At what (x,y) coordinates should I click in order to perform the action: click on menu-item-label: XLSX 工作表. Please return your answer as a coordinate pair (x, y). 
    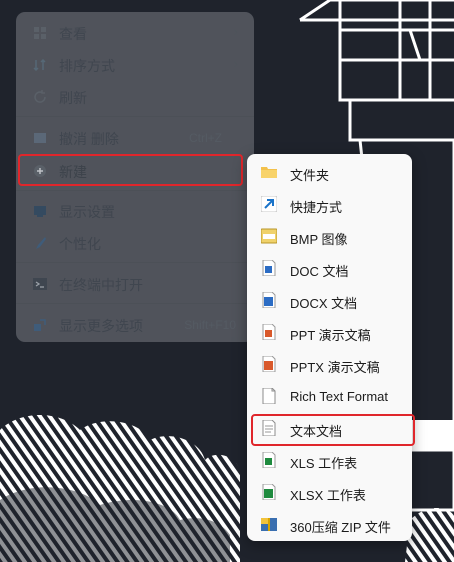
    Looking at the image, I should click on (328, 495).